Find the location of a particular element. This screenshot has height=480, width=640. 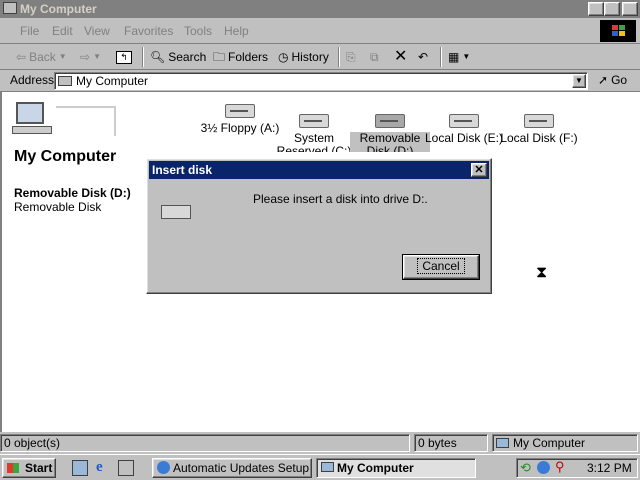

drive-label: Removable Disk (D:) is located at coordinates (390, 142).